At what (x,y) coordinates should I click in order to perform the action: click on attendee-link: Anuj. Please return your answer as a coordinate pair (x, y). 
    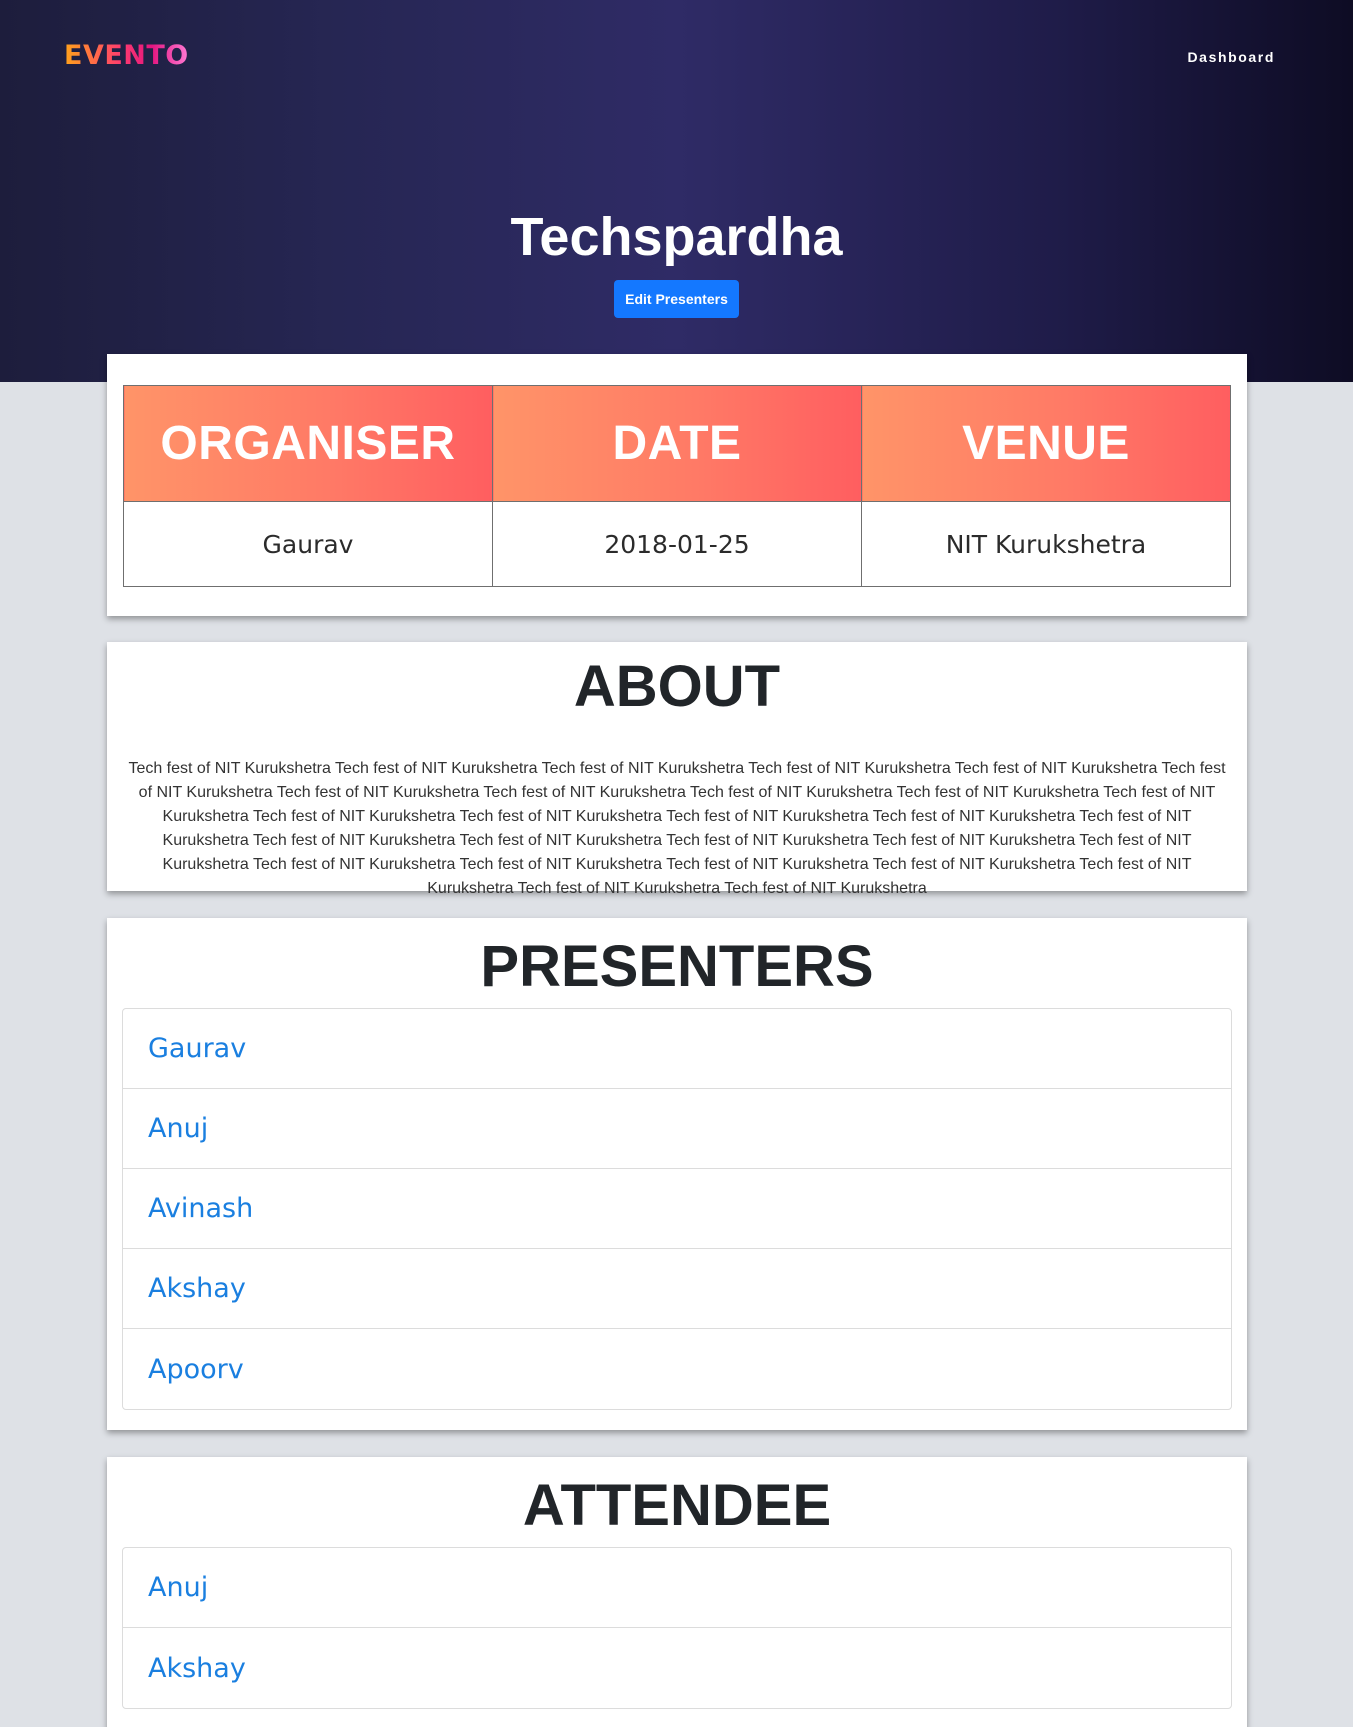
    Looking at the image, I should click on (178, 1587).